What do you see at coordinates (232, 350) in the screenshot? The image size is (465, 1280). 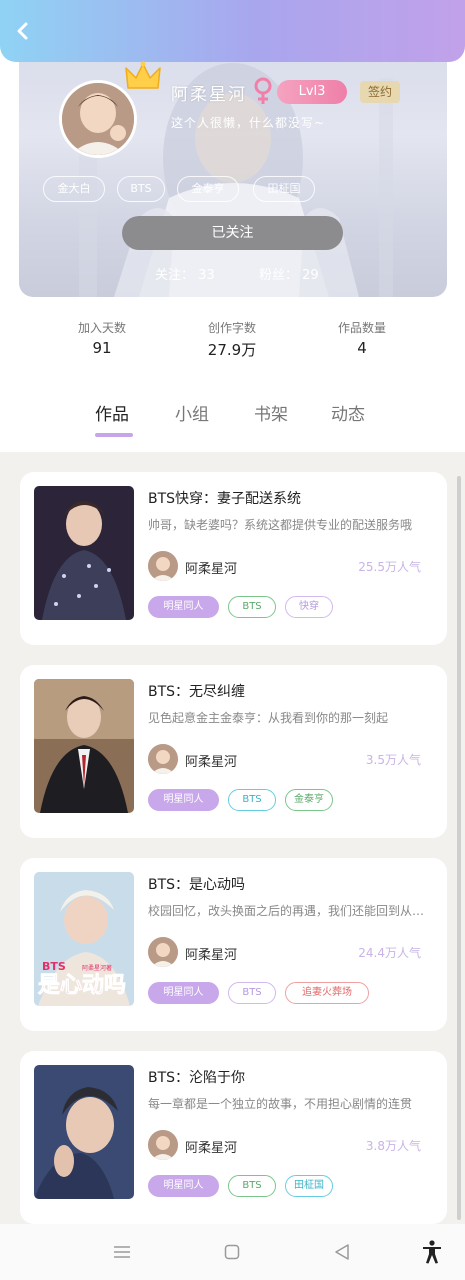 I see `stat-value: 27.9万` at bounding box center [232, 350].